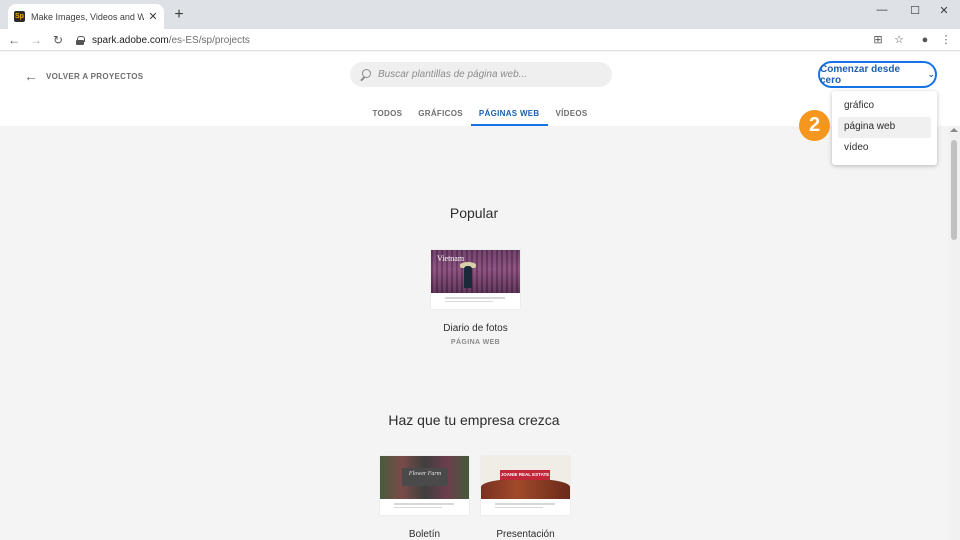  I want to click on tab-title: Make Images, Videos and Web S, so click(87, 16).